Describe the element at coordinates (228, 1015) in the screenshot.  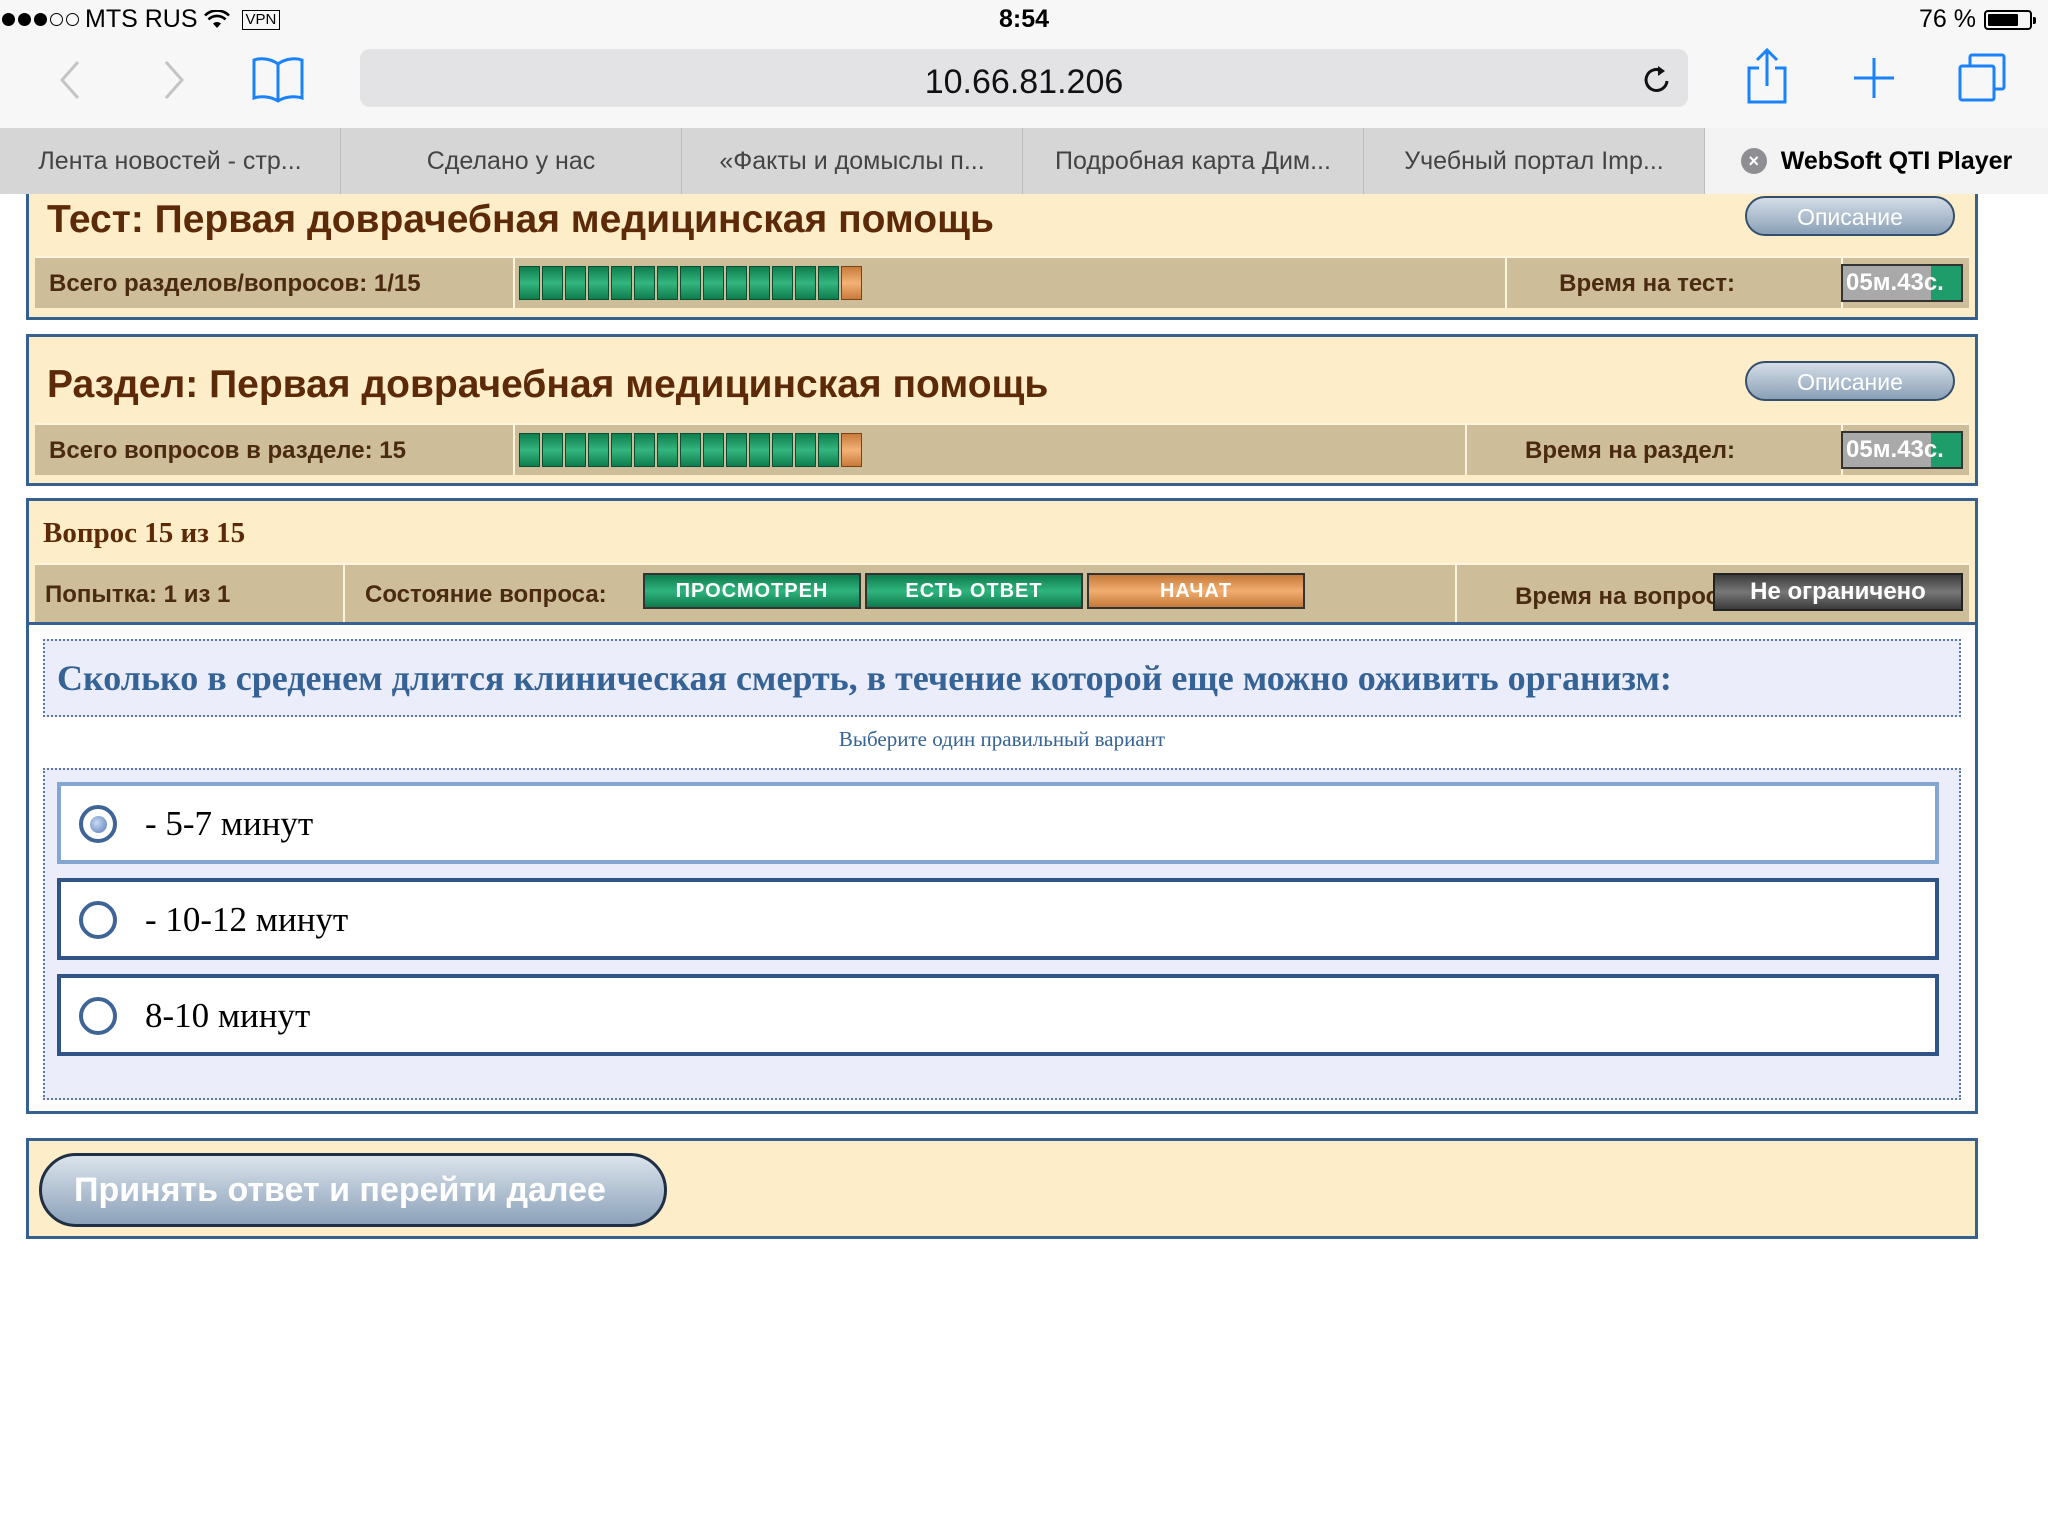
I see `answer-option-label: 8-10 минут` at that location.